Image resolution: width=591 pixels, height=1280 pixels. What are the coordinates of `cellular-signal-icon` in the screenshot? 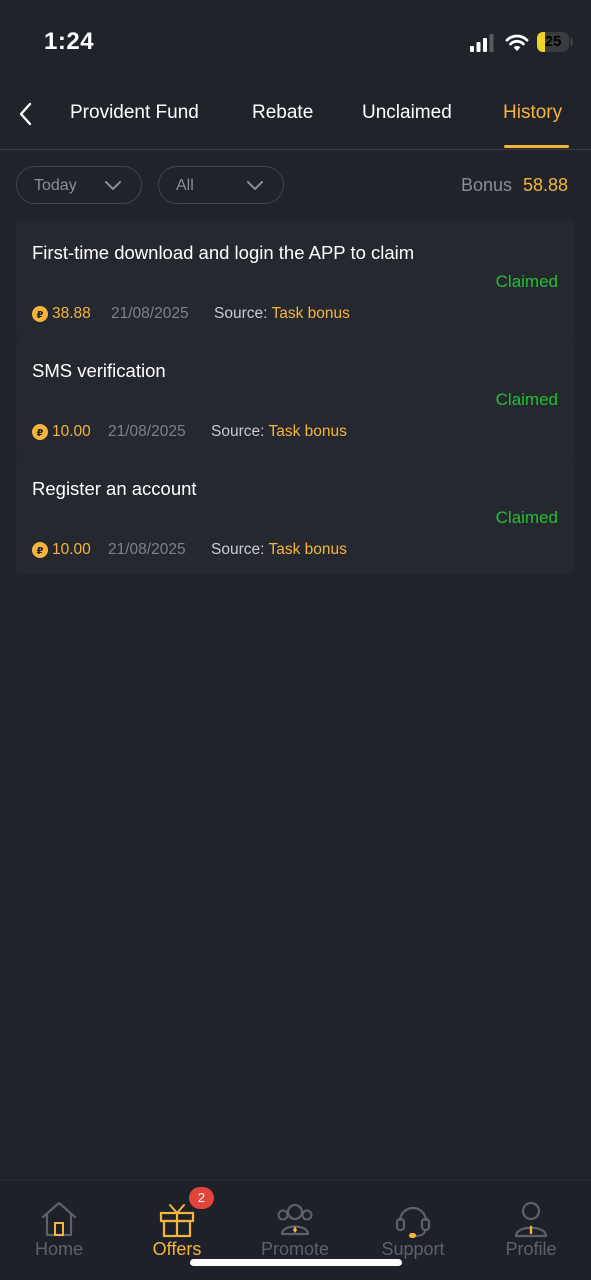 It's located at (482, 43).